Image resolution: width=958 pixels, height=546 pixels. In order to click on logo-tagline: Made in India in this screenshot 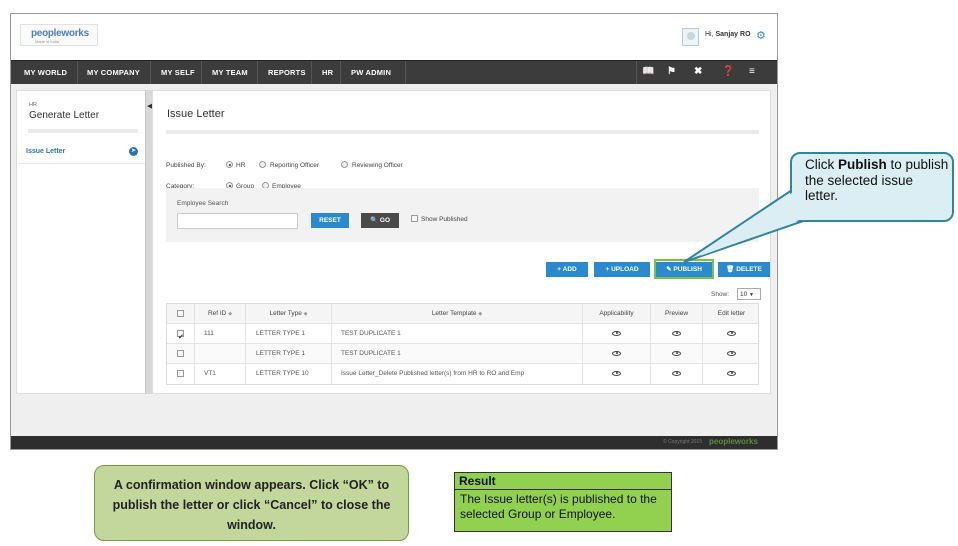, I will do `click(47, 41)`.